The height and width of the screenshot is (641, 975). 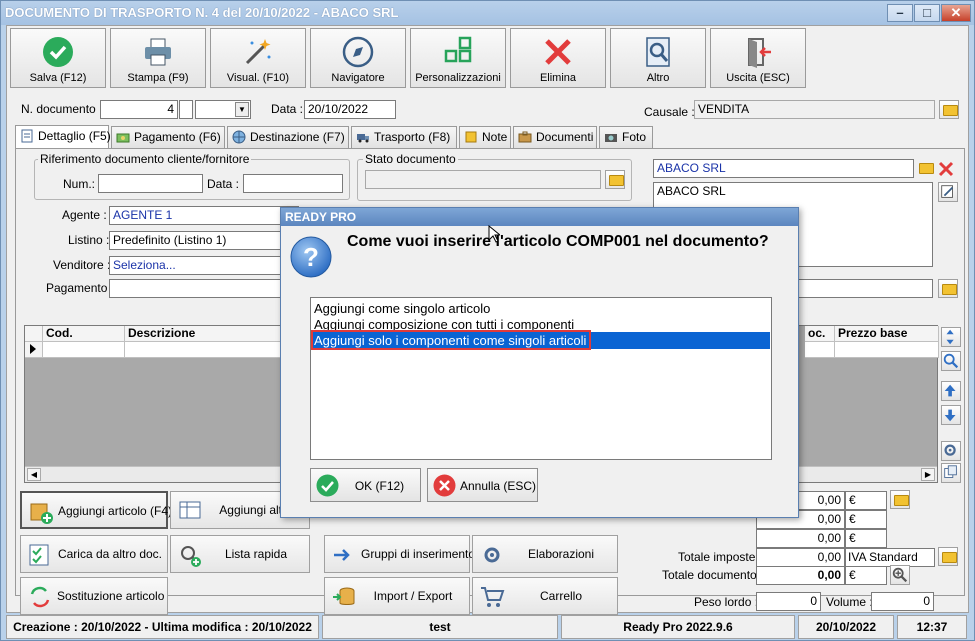 What do you see at coordinates (413, 596) in the screenshot?
I see `import-export-label: Import / Export` at bounding box center [413, 596].